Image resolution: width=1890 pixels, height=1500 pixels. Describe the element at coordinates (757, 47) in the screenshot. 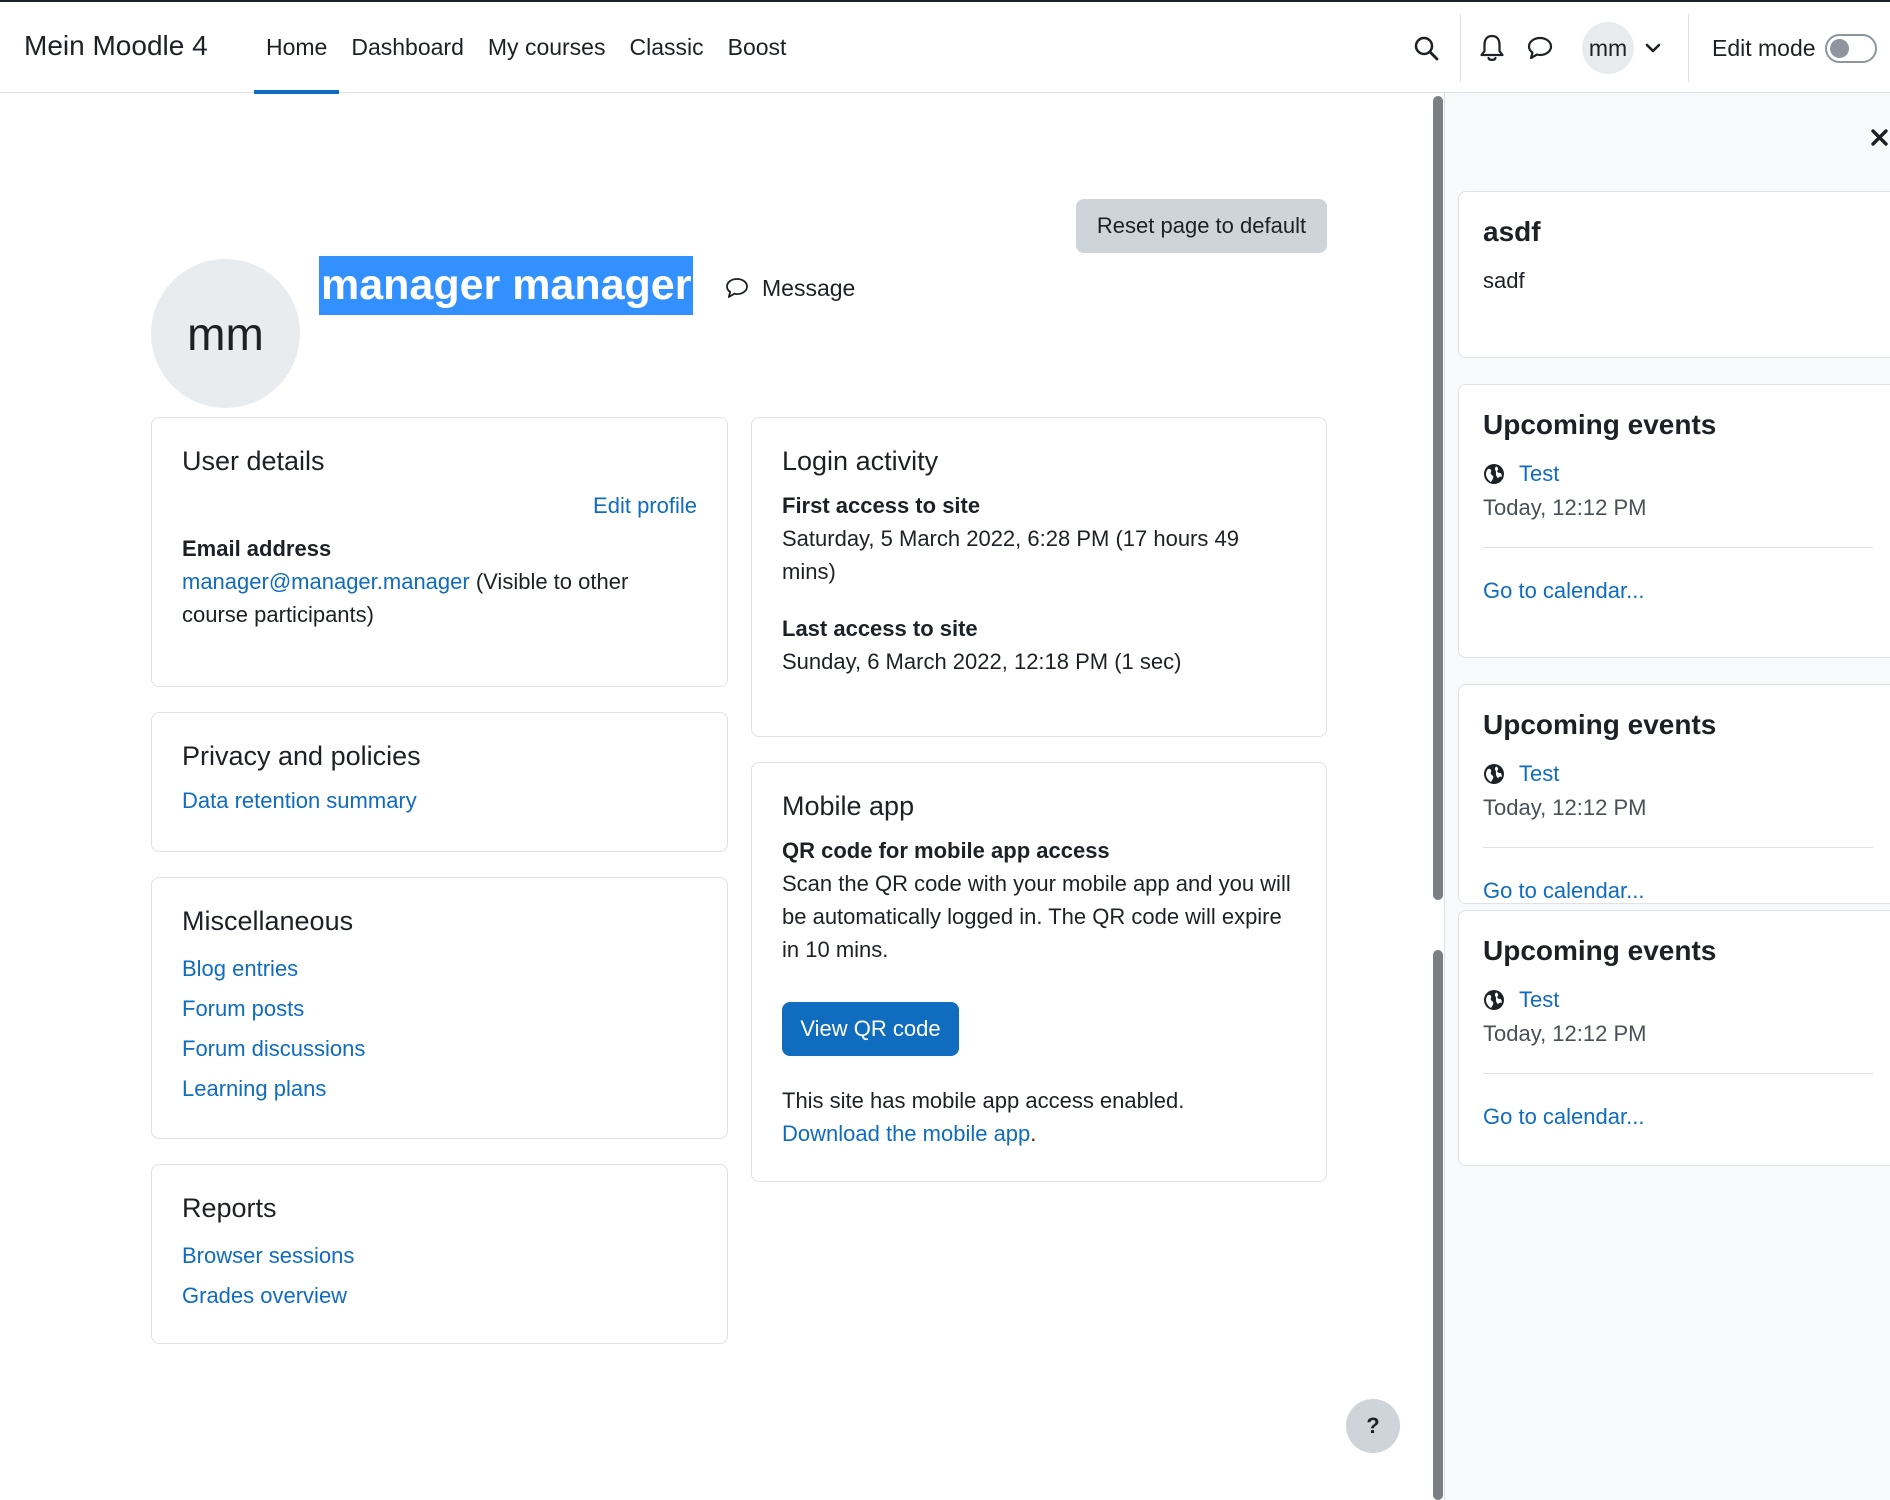

I see `nav-boost: Boost` at that location.